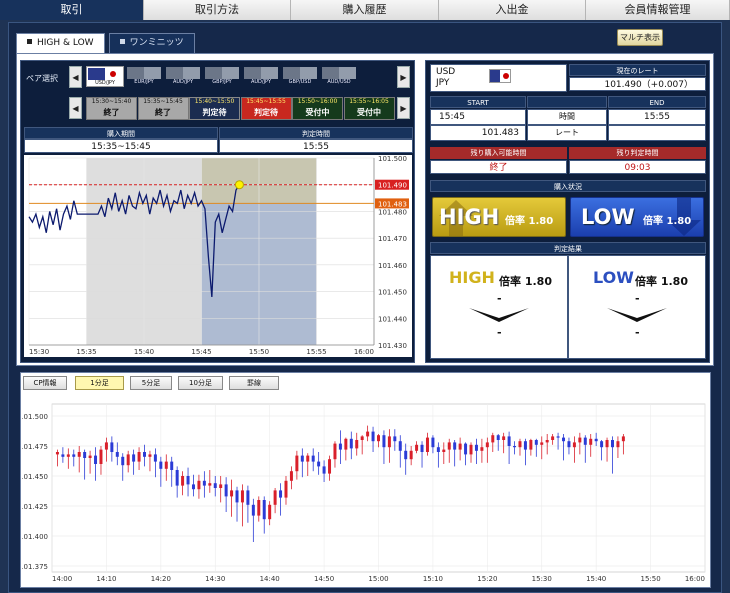 The image size is (730, 593). What do you see at coordinates (403, 77) in the screenshot?
I see `pair-next-arrow: ▶` at bounding box center [403, 77].